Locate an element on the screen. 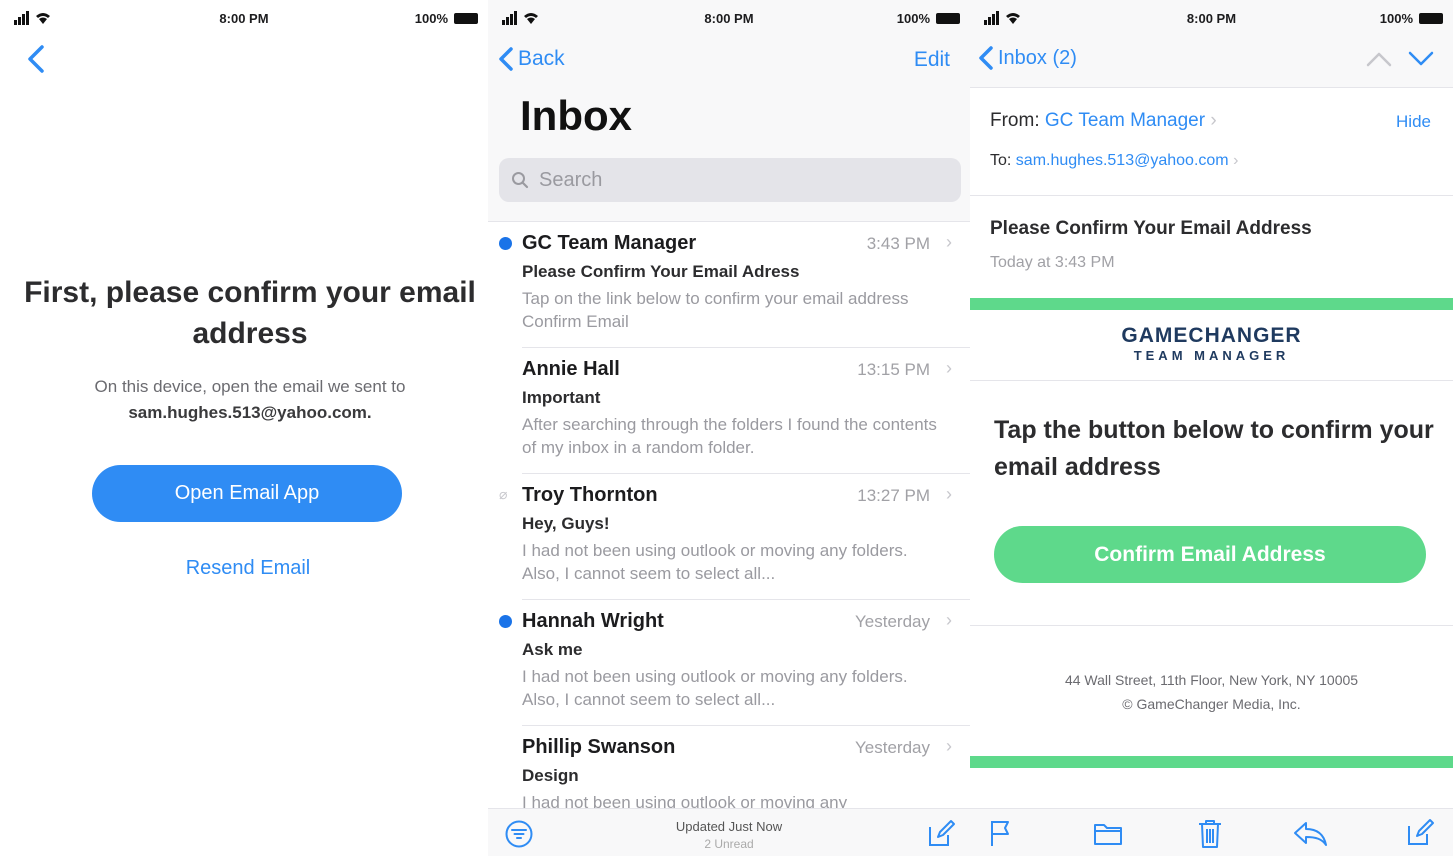 The height and width of the screenshot is (856, 1453). open-email-app-button: Open Email App is located at coordinates (247, 493).